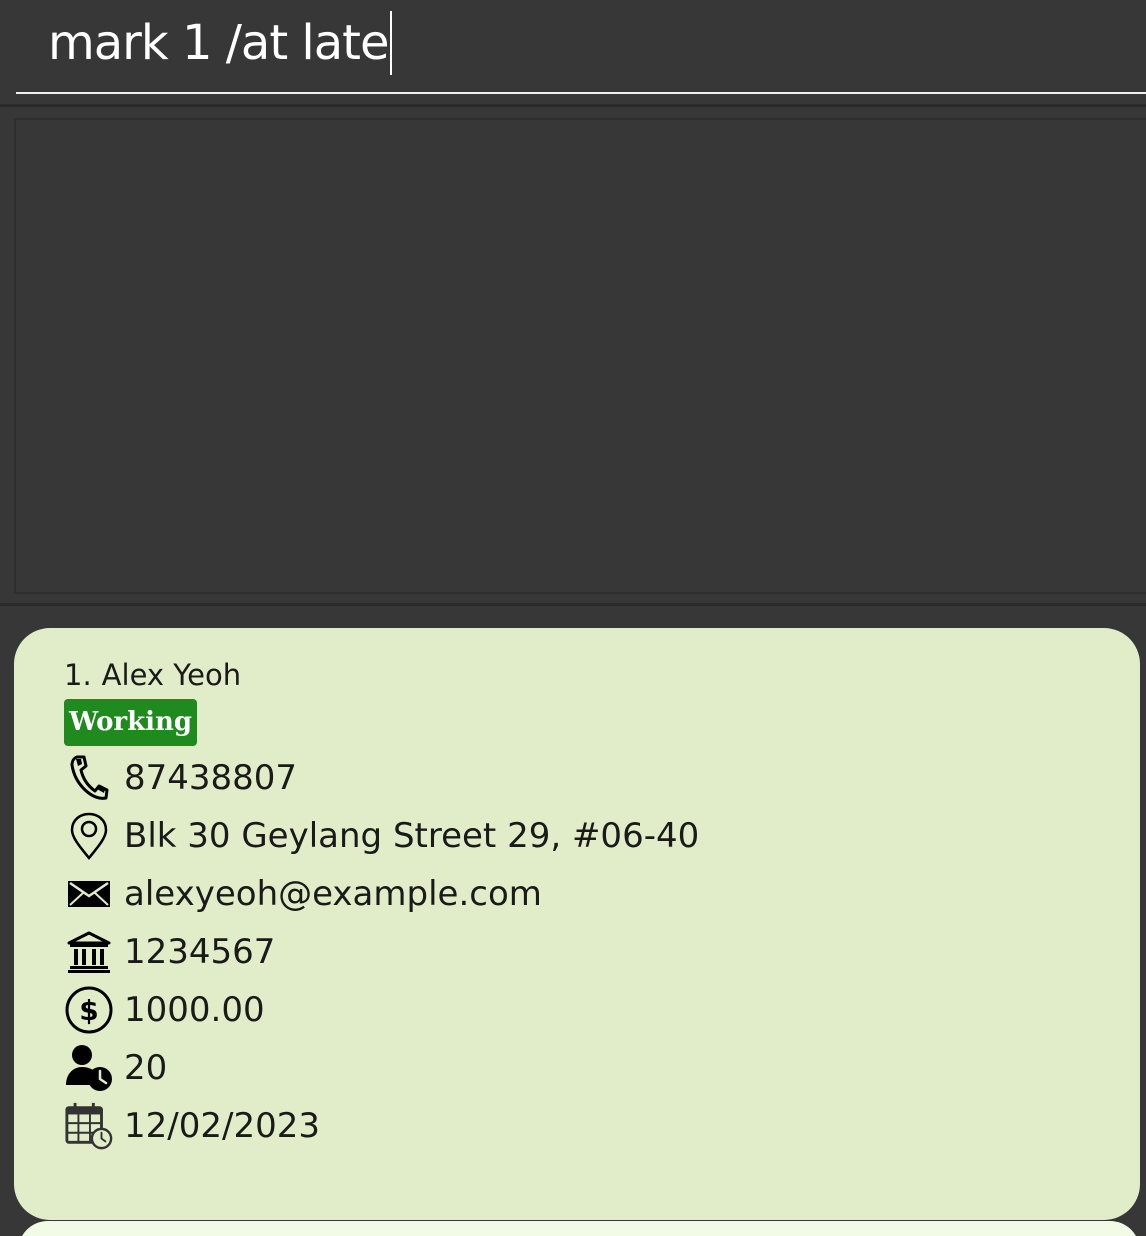 This screenshot has height=1236, width=1146. I want to click on text-caret, so click(390, 43).